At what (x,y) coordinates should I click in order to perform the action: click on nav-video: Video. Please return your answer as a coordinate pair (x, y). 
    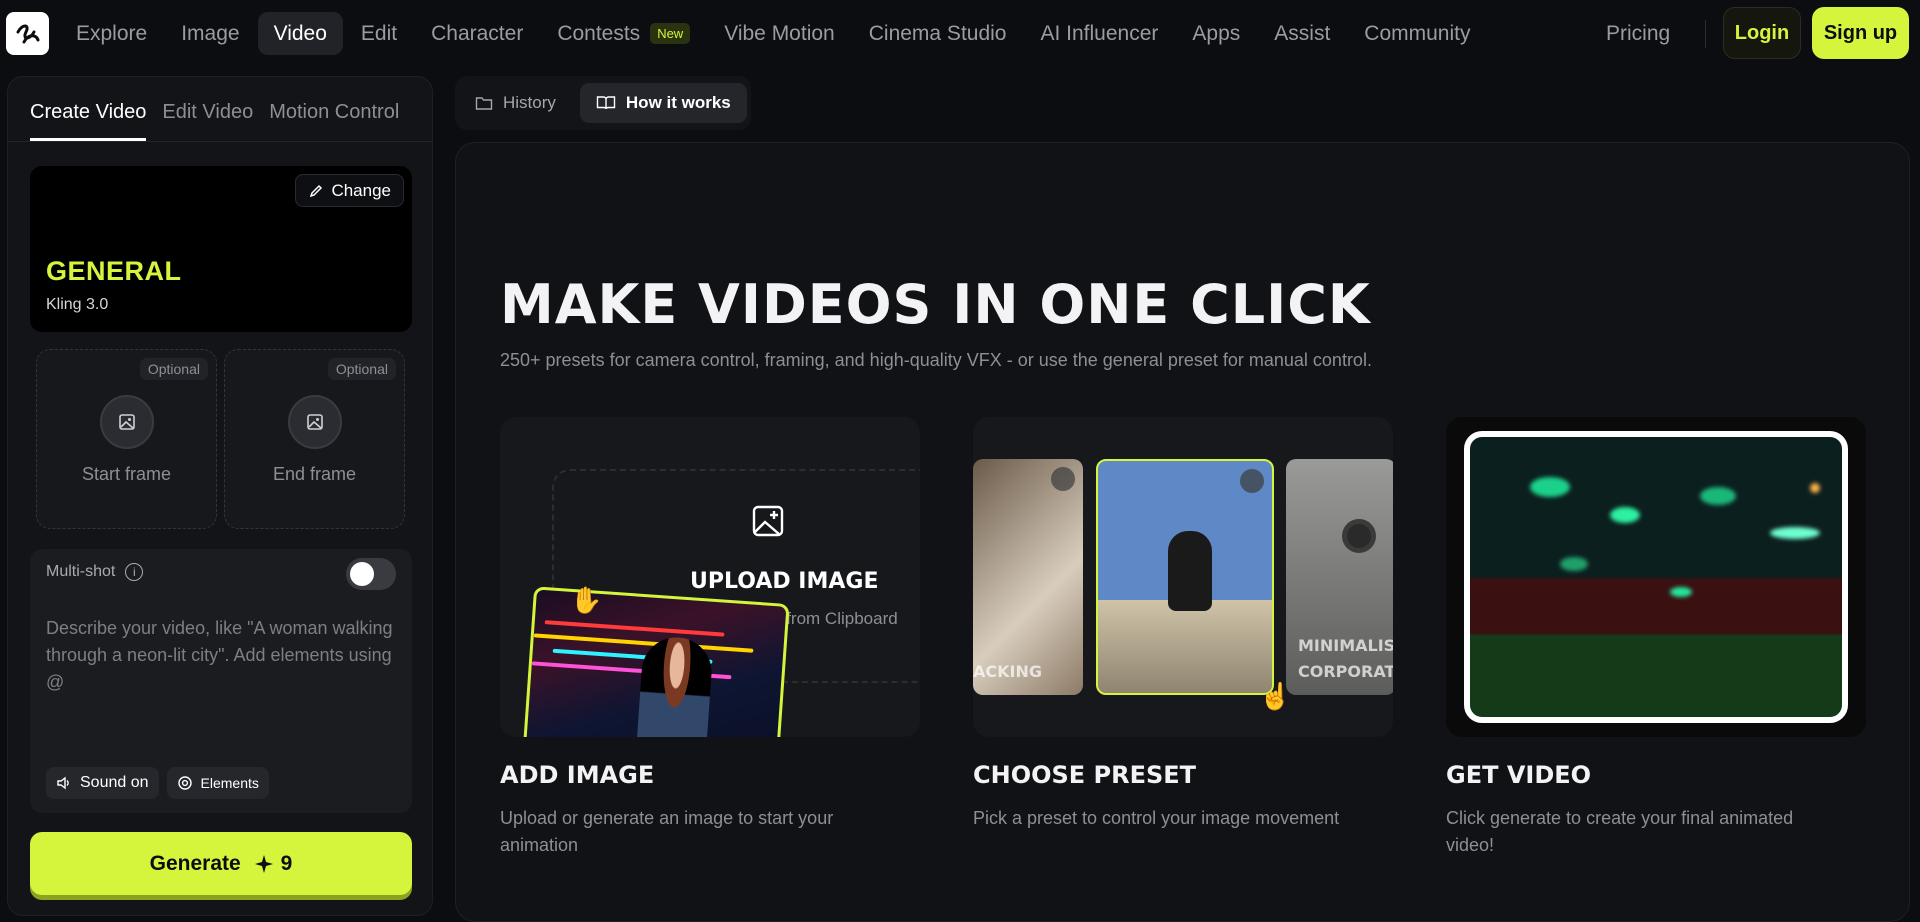
    Looking at the image, I should click on (300, 33).